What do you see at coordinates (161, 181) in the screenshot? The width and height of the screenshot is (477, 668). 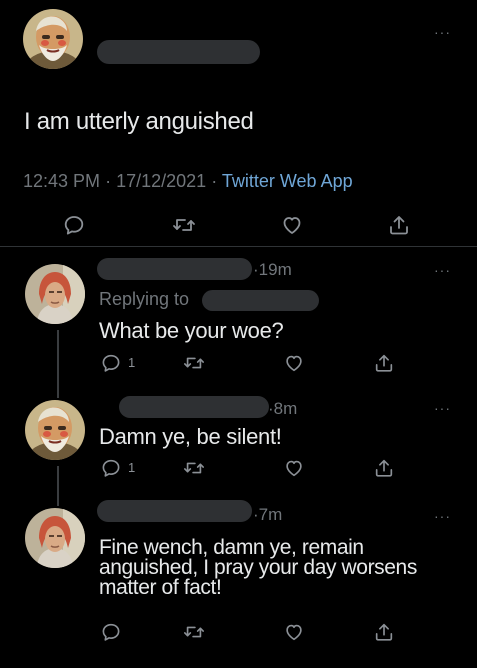 I see `tweet-date: 17/12/2021` at bounding box center [161, 181].